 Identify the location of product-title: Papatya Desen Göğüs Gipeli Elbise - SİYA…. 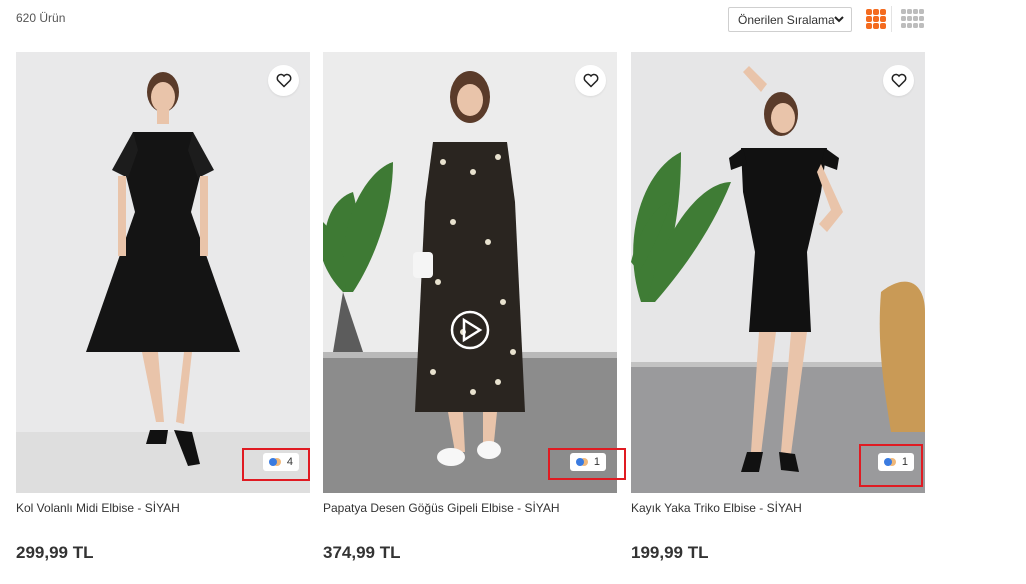
(473, 508).